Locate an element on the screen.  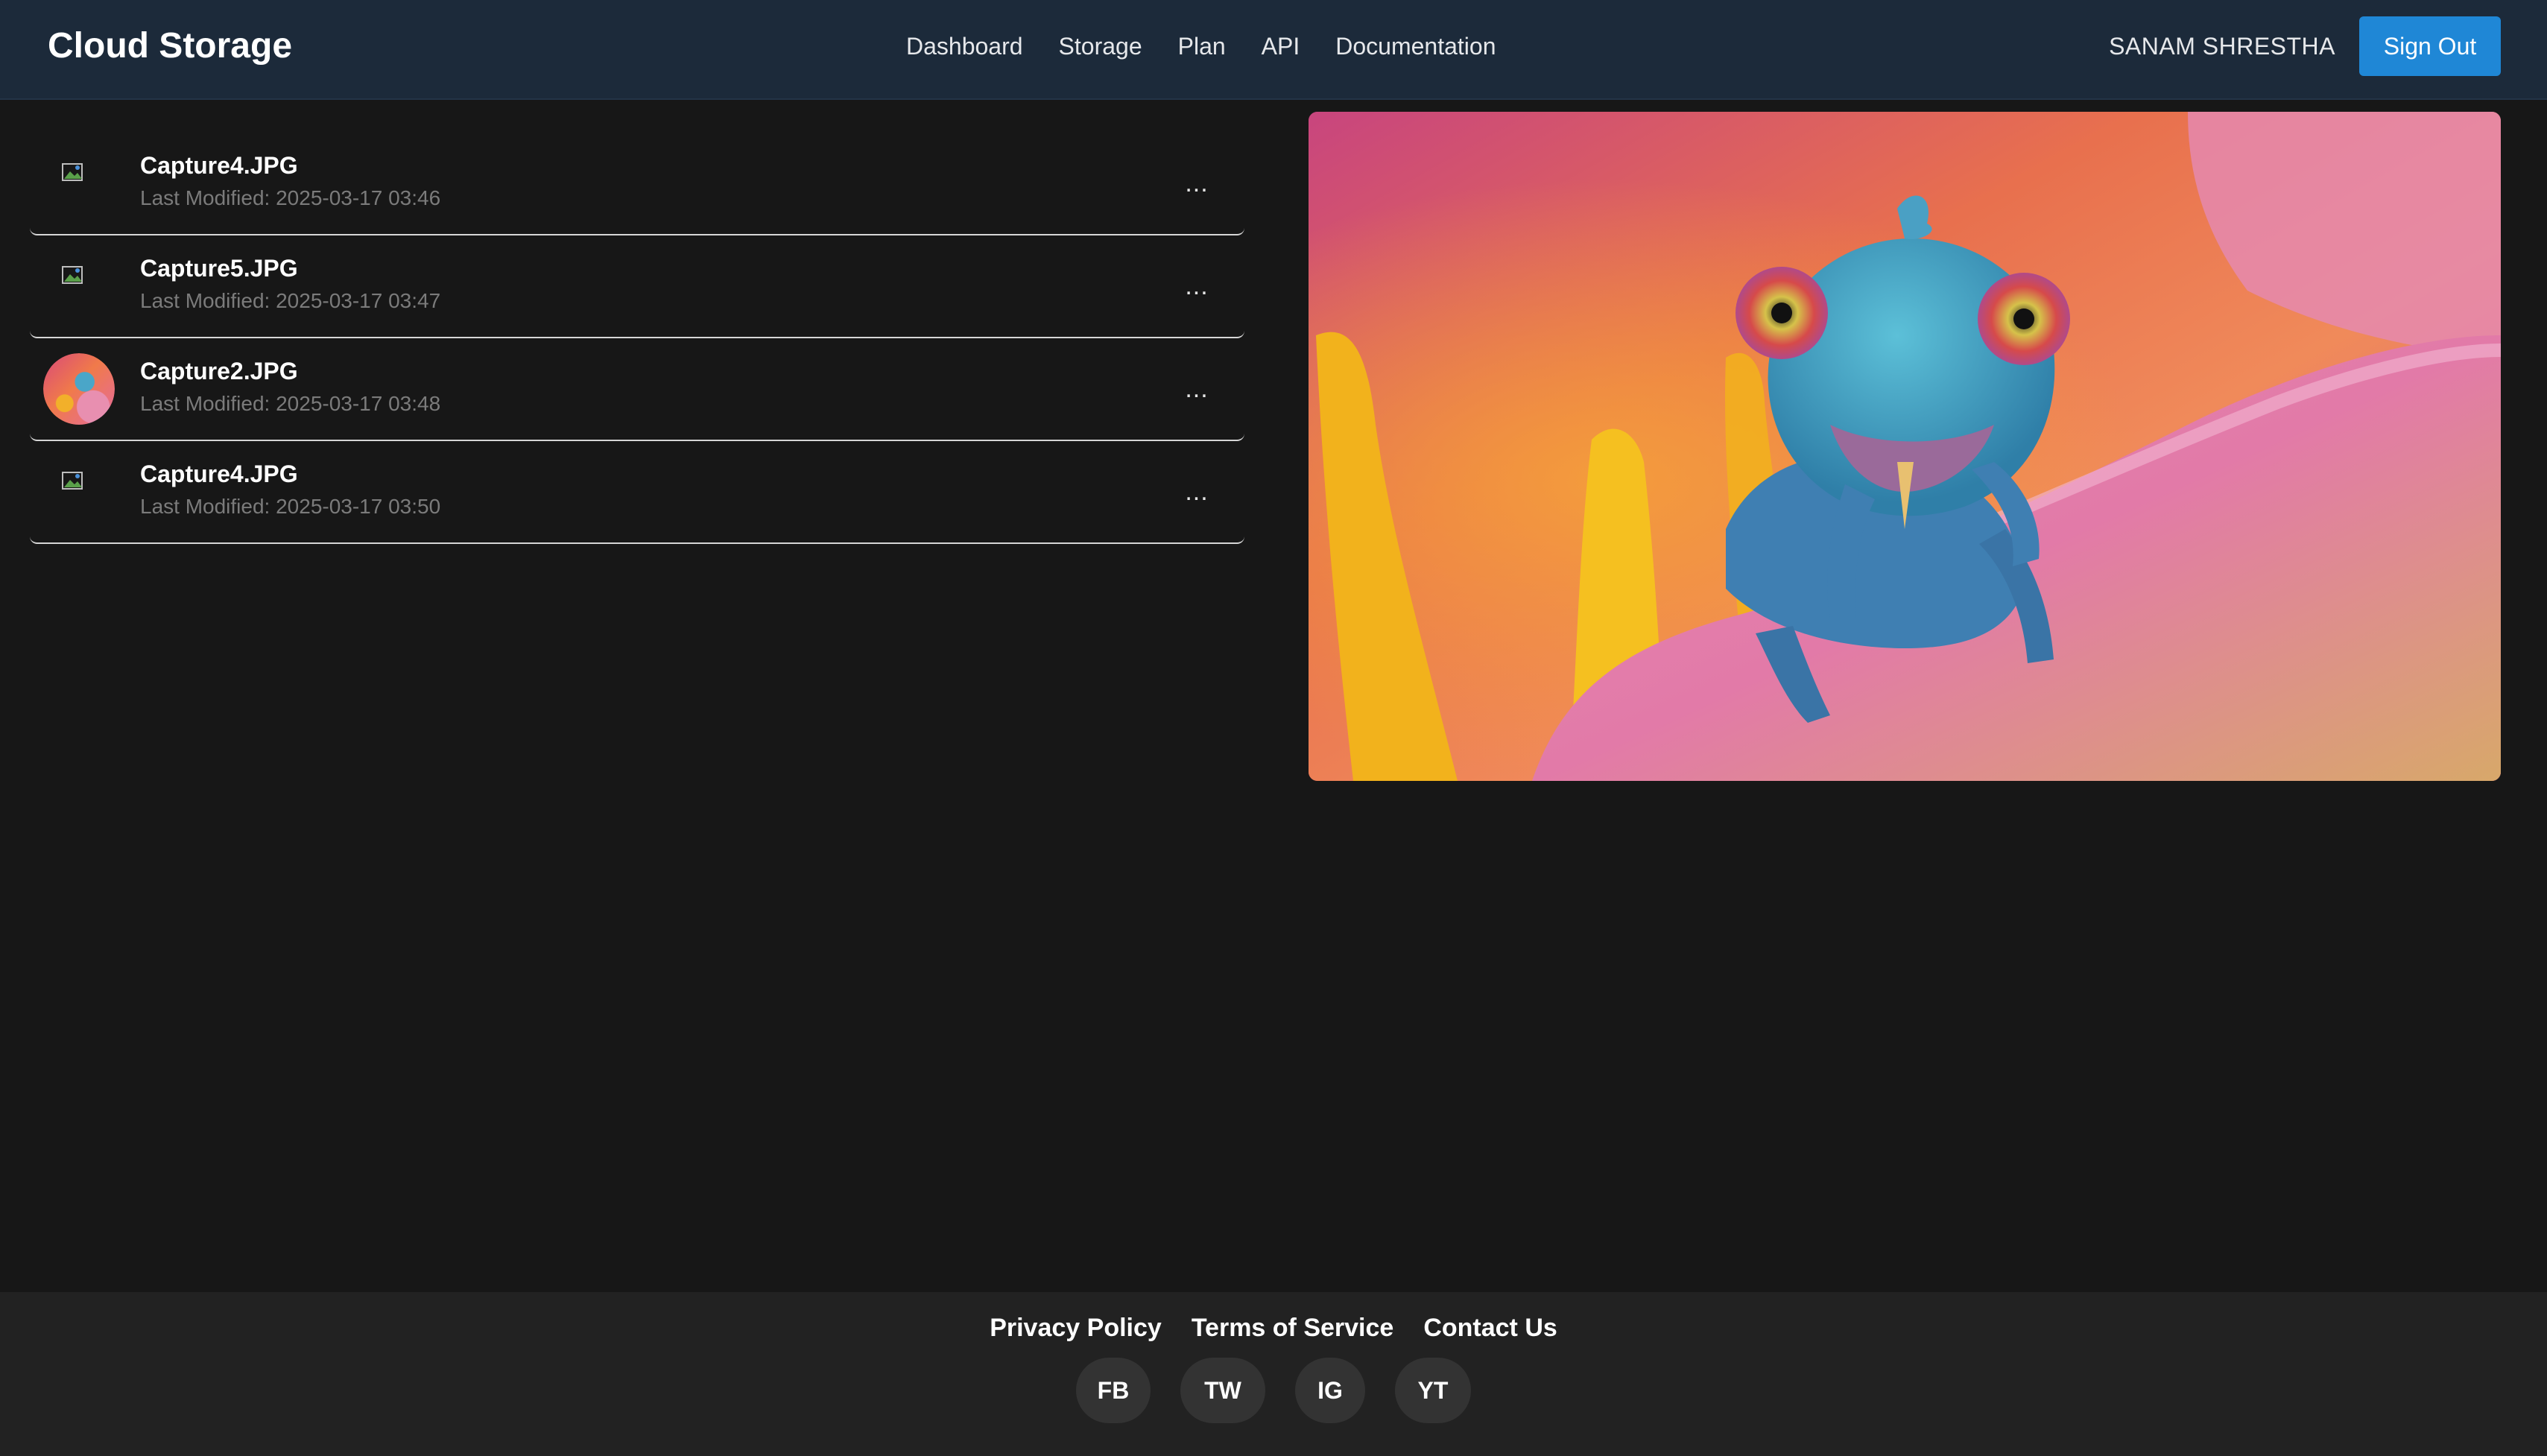
youtube-link: YT is located at coordinates (1433, 1390).